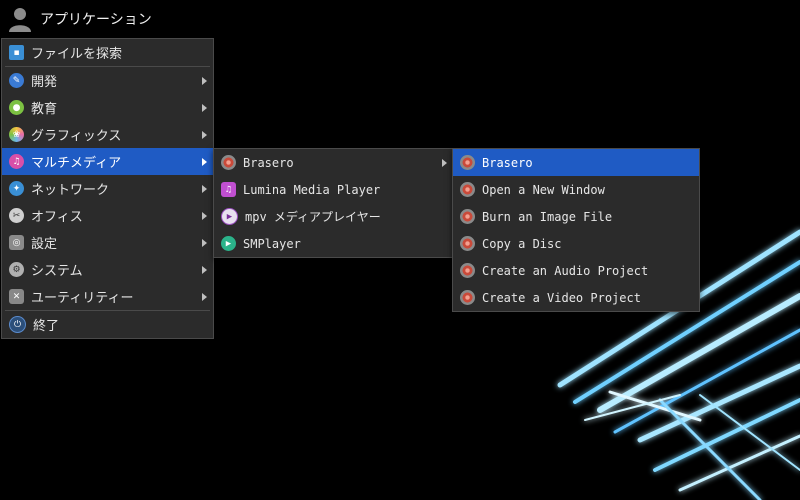 This screenshot has width=800, height=500. What do you see at coordinates (228, 189) in the screenshot?
I see `music-note-icon: ♫` at bounding box center [228, 189].